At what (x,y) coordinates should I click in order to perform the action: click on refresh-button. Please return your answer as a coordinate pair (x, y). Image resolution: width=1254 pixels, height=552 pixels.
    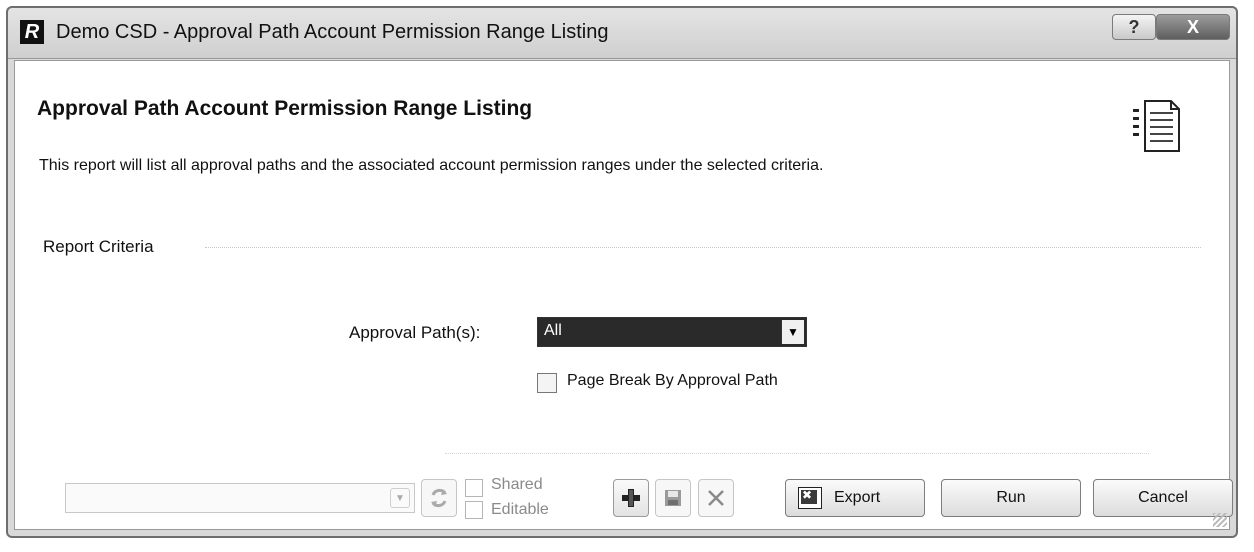
    Looking at the image, I should click on (439, 498).